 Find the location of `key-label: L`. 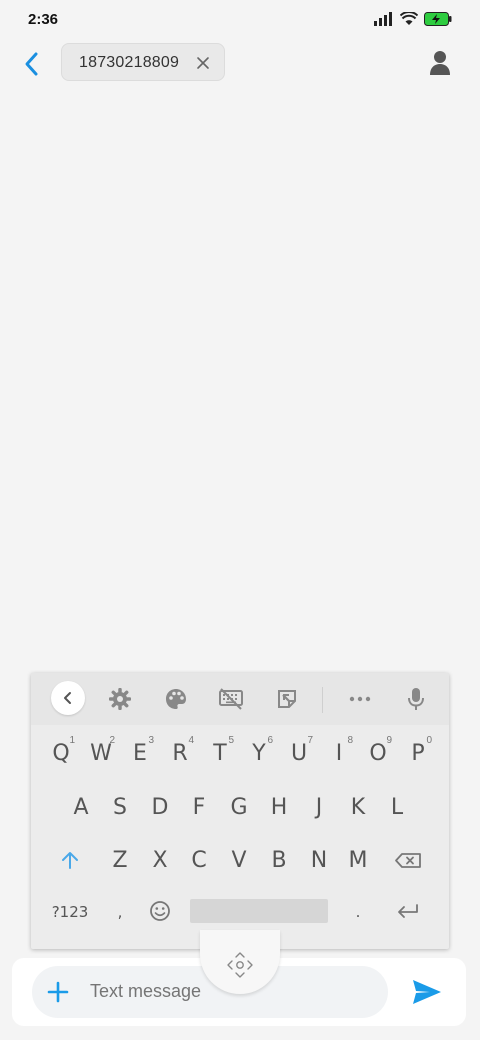

key-label: L is located at coordinates (397, 807).